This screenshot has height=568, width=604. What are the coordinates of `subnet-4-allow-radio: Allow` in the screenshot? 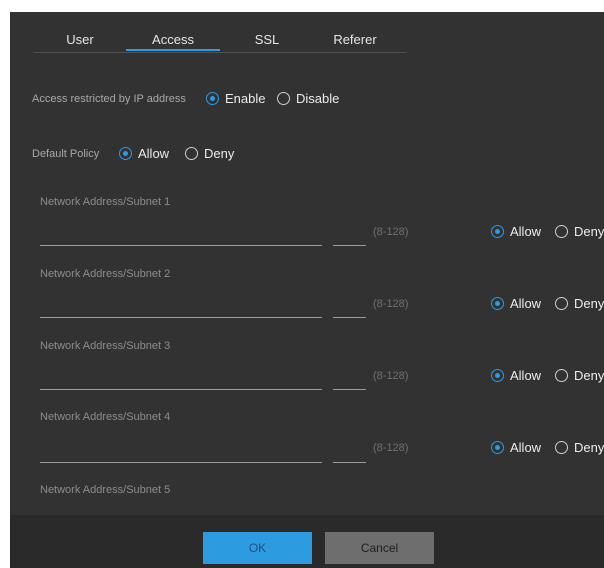 It's located at (516, 447).